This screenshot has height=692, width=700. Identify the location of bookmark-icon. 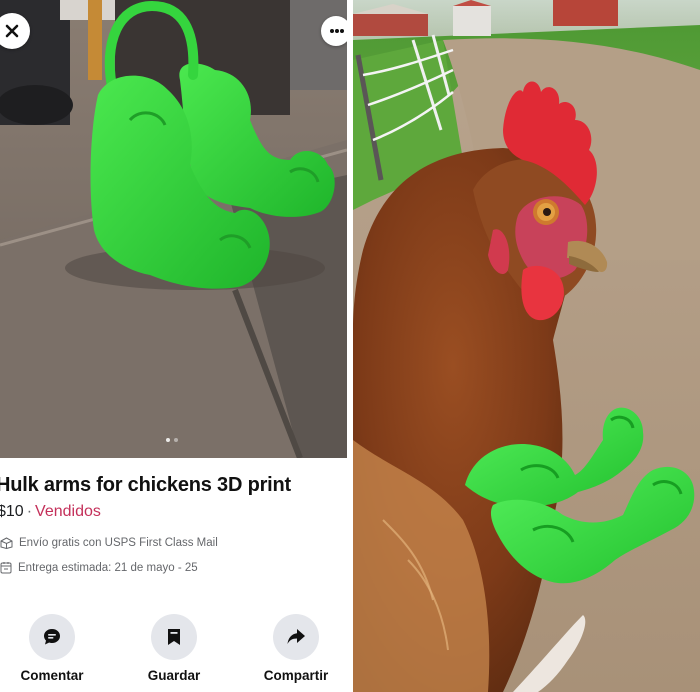
(174, 637).